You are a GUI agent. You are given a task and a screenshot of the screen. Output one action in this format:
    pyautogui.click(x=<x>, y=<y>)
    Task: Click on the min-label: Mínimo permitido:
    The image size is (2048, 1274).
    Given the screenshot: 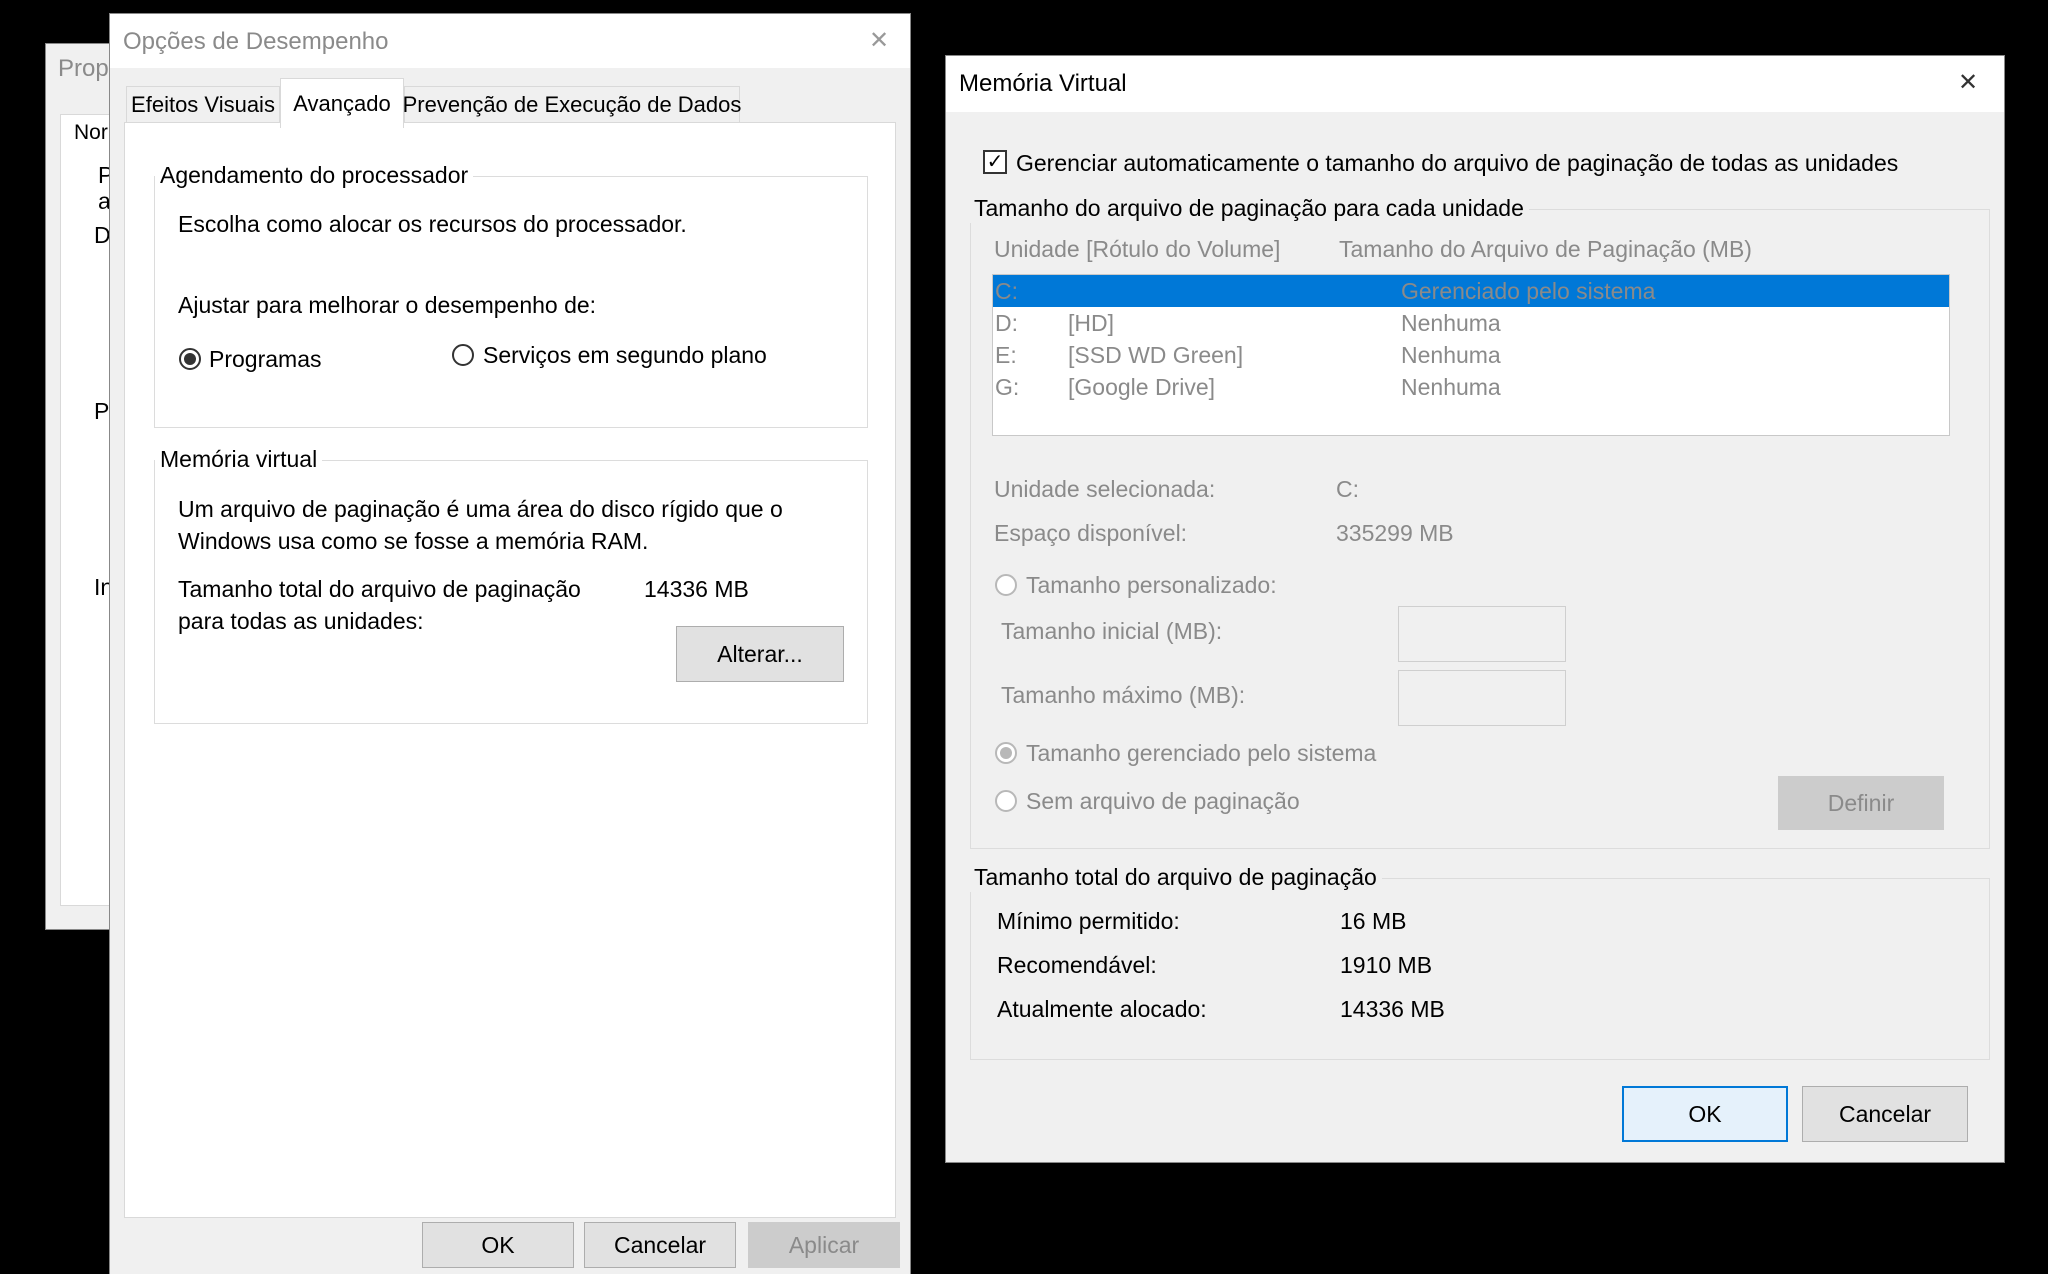 What is the action you would take?
    pyautogui.click(x=1088, y=921)
    